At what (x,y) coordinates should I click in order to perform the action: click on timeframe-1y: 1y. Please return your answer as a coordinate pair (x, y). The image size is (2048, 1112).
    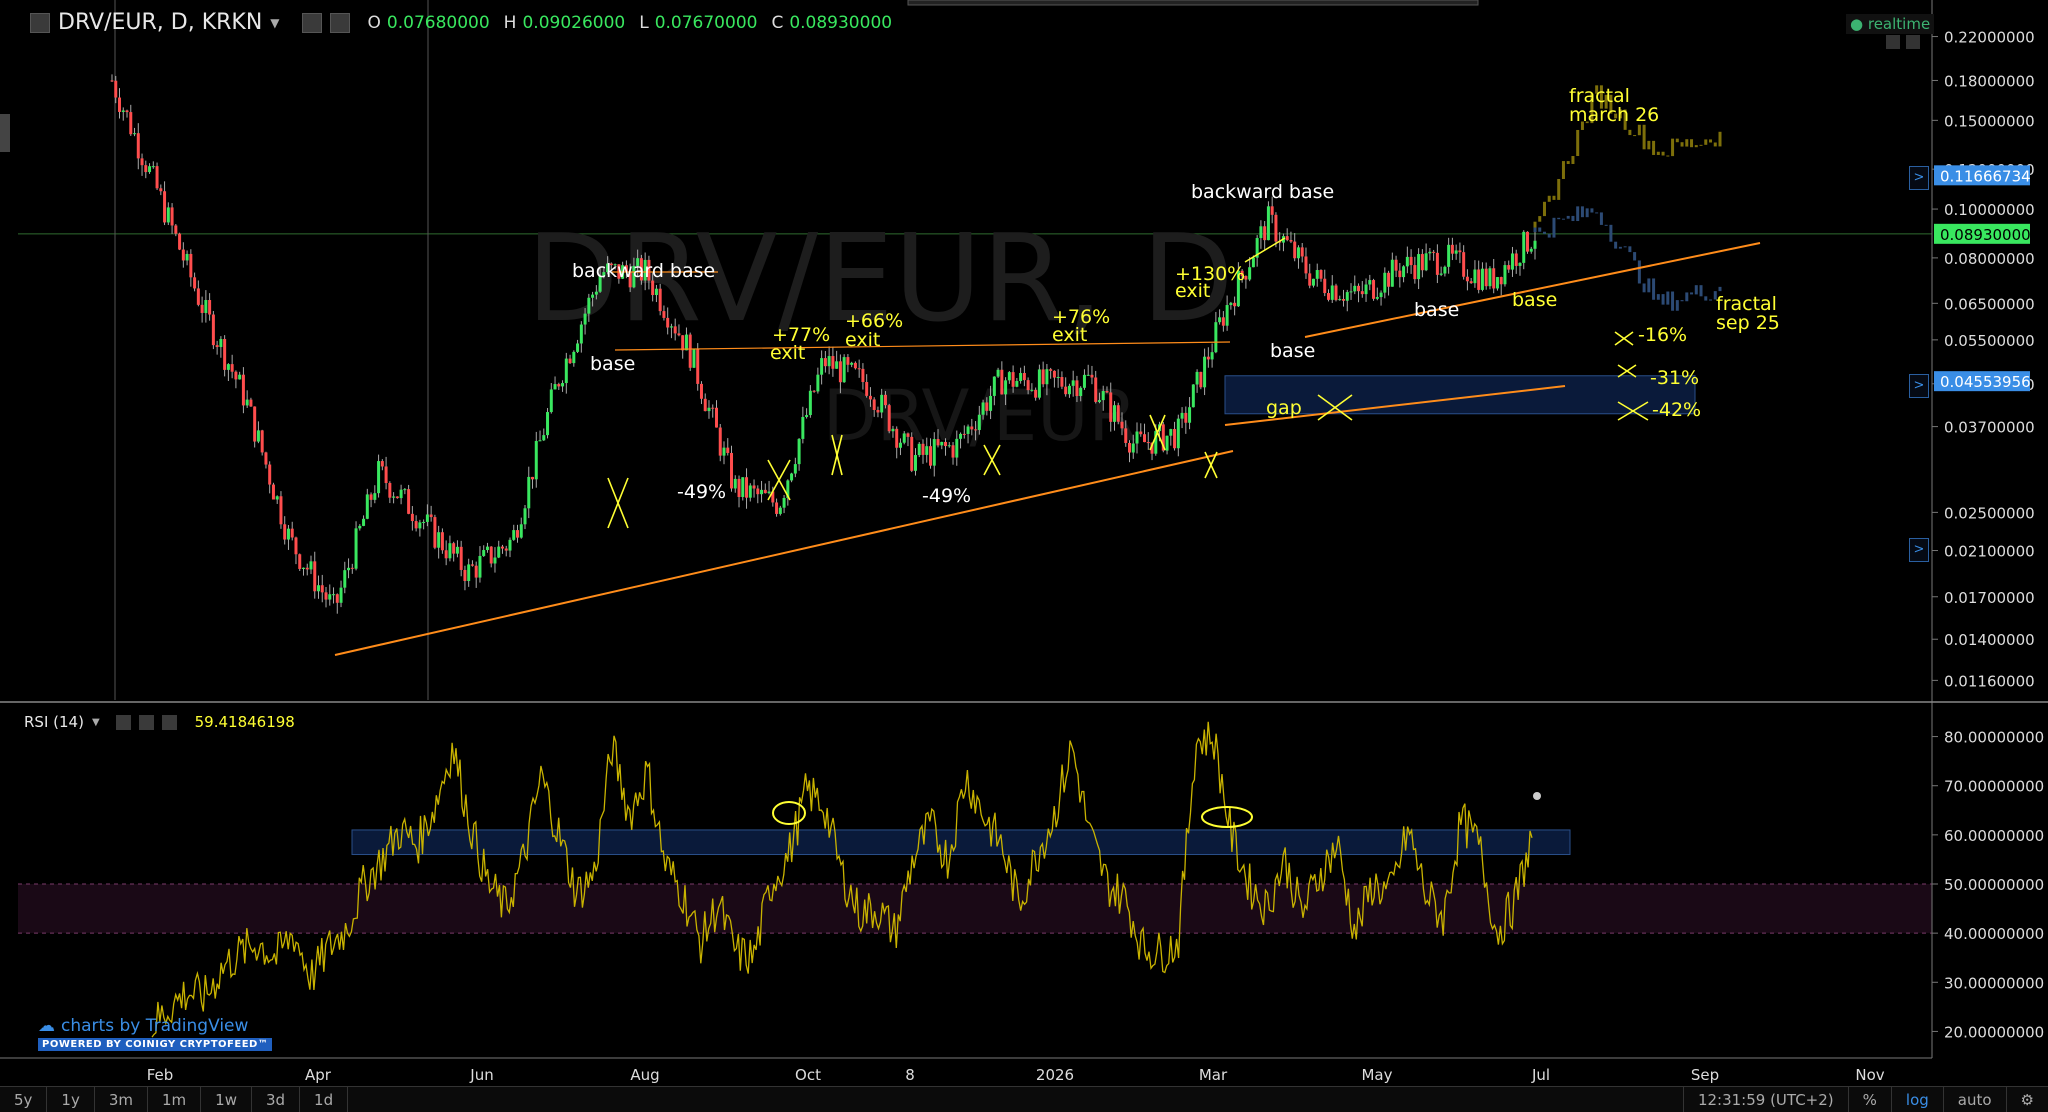
    Looking at the image, I should click on (71, 1099).